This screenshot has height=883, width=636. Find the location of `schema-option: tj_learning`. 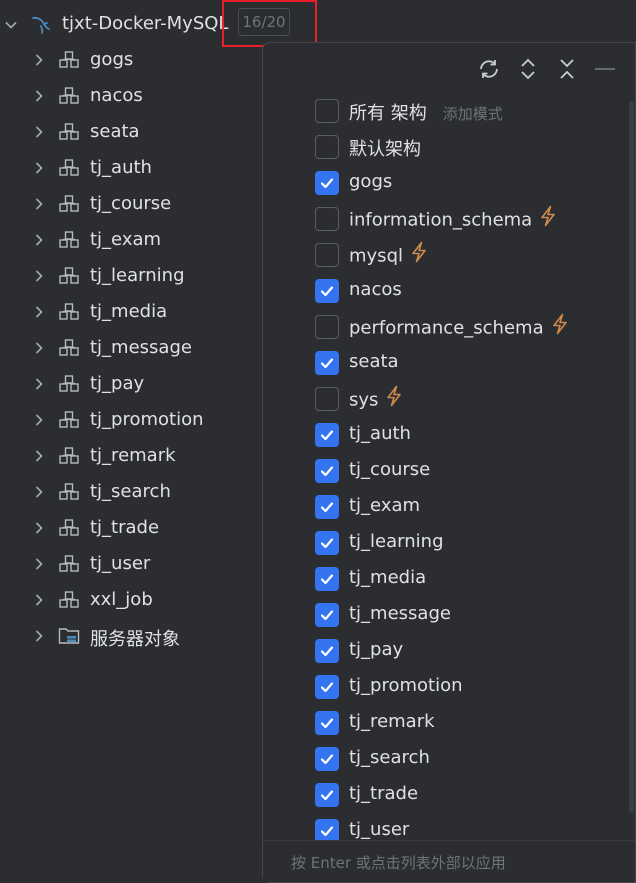

schema-option: tj_learning is located at coordinates (473, 543).